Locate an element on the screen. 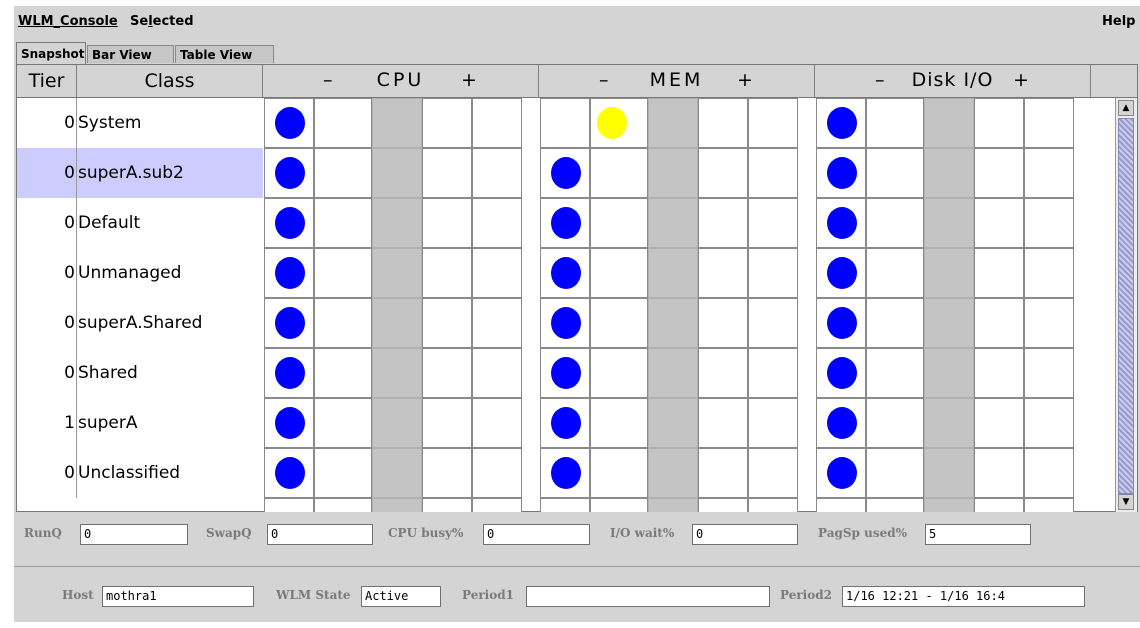 The width and height of the screenshot is (1140, 628). scroll-down-arrow-icon: ▼ is located at coordinates (1126, 502).